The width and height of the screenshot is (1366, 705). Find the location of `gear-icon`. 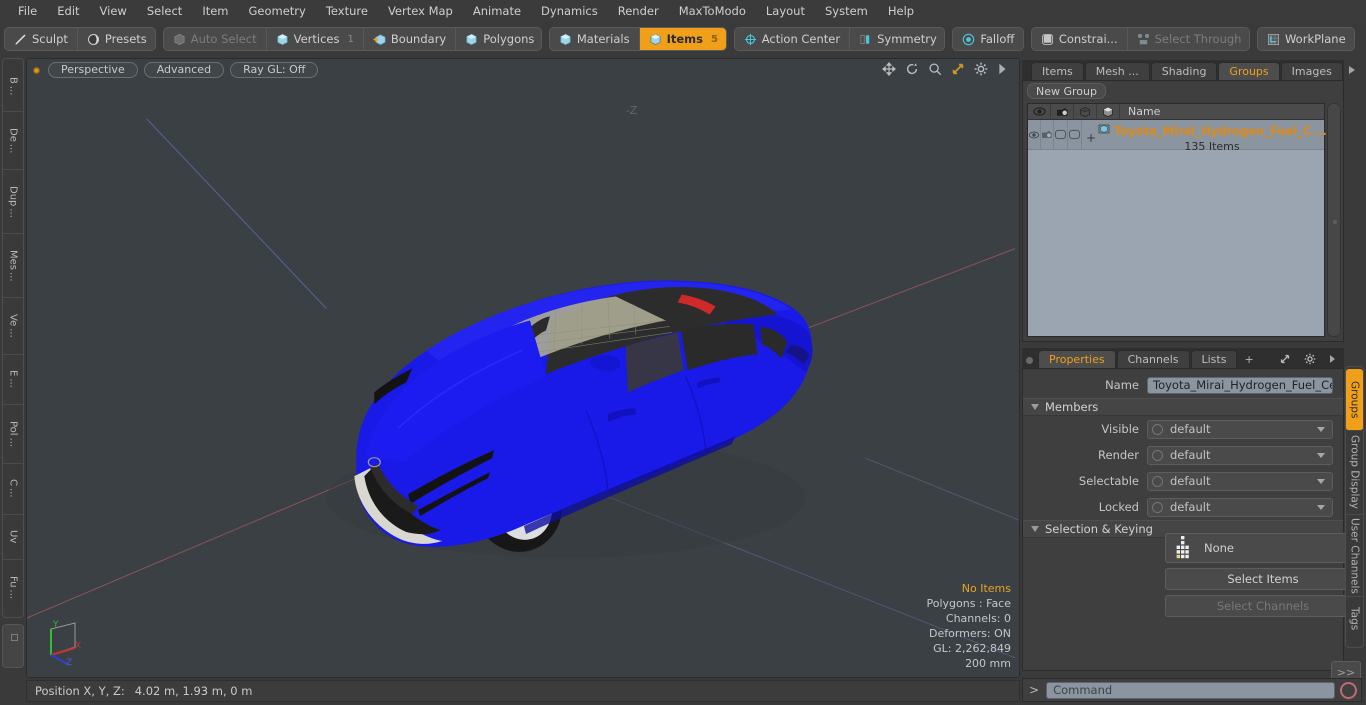

gear-icon is located at coordinates (981, 69).